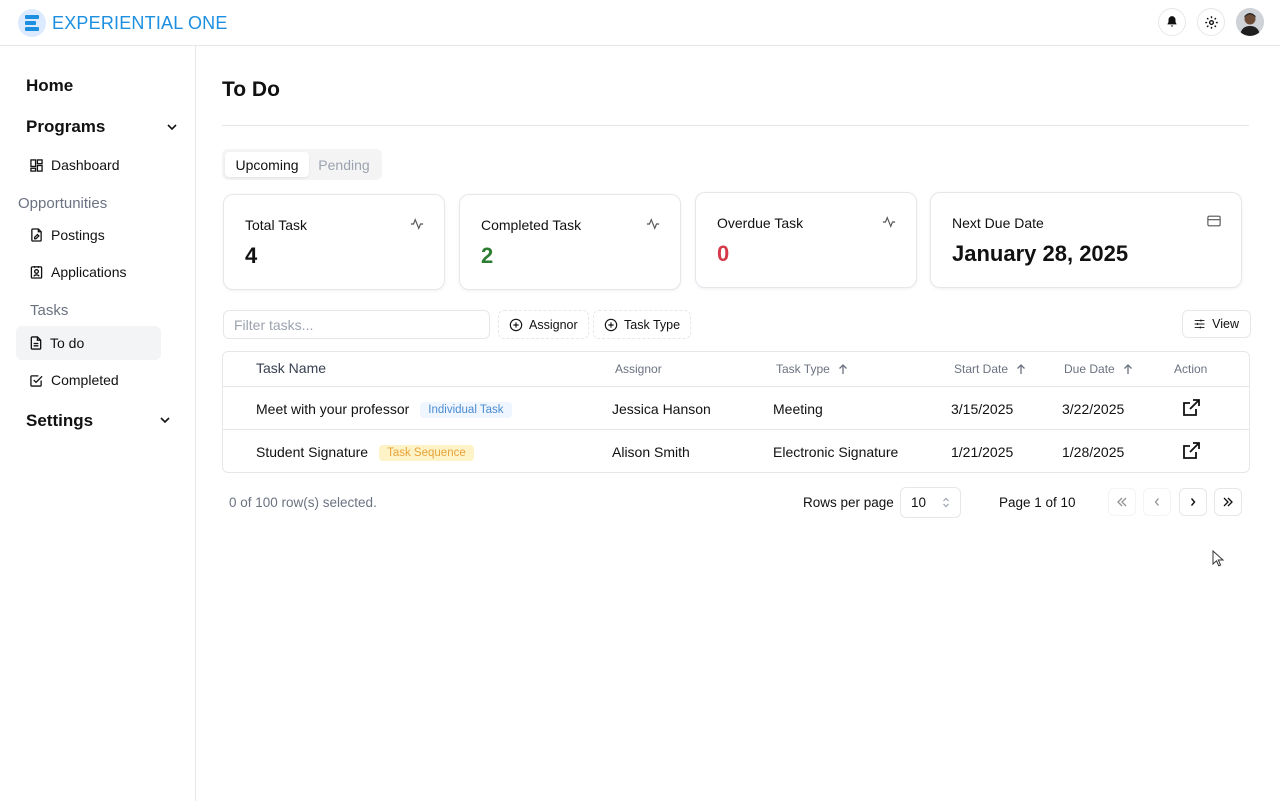 The width and height of the screenshot is (1280, 801). I want to click on sidebar-item-postings: Postings, so click(88, 235).